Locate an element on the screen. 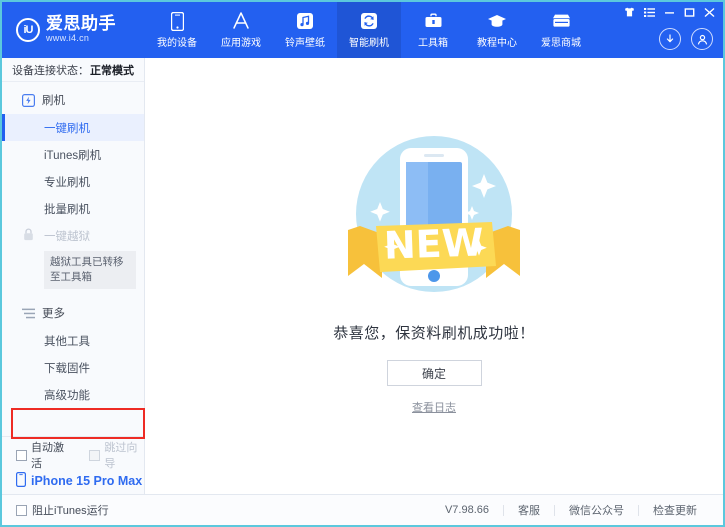 This screenshot has width=725, height=527. refresh-icon is located at coordinates (369, 21).